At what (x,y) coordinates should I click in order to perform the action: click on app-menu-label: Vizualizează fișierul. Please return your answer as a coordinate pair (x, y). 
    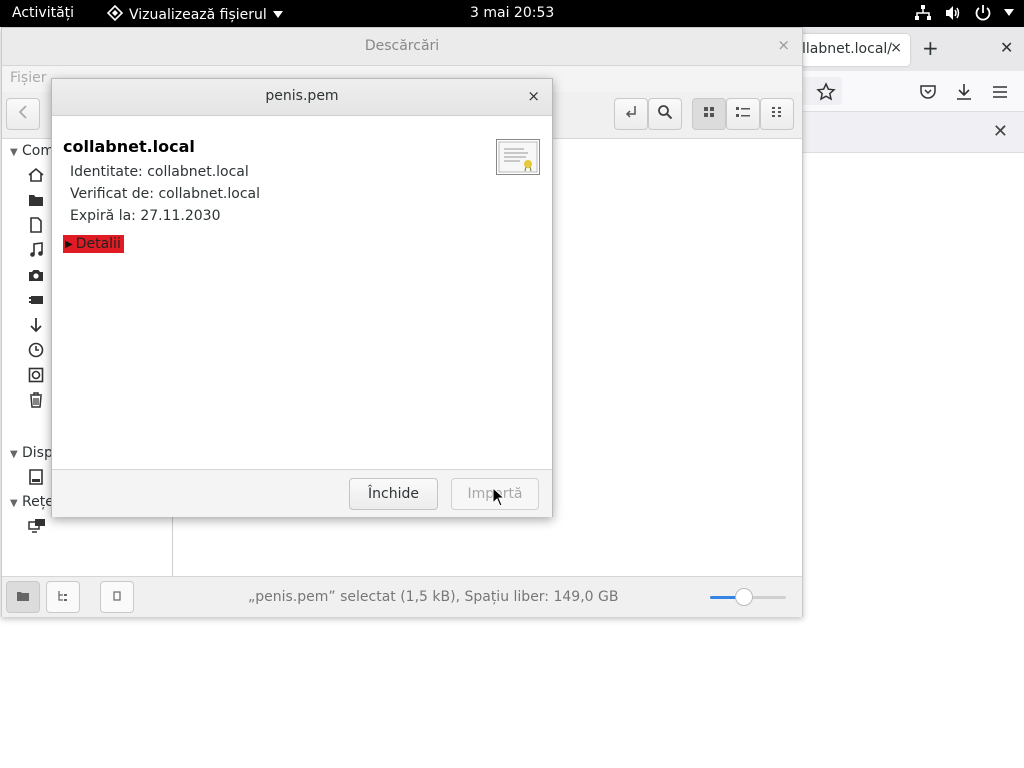
    Looking at the image, I should click on (198, 15).